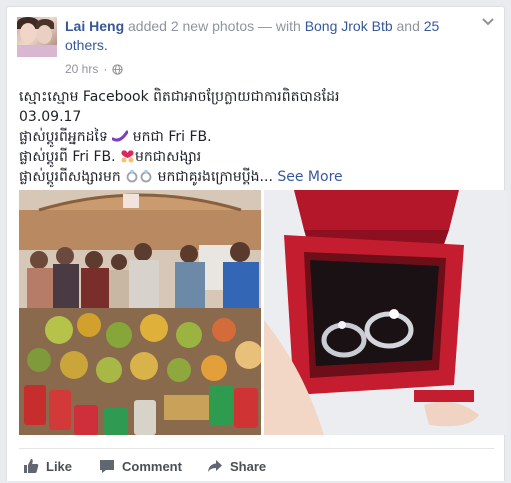  I want to click on comment-label: Comment, so click(152, 466).